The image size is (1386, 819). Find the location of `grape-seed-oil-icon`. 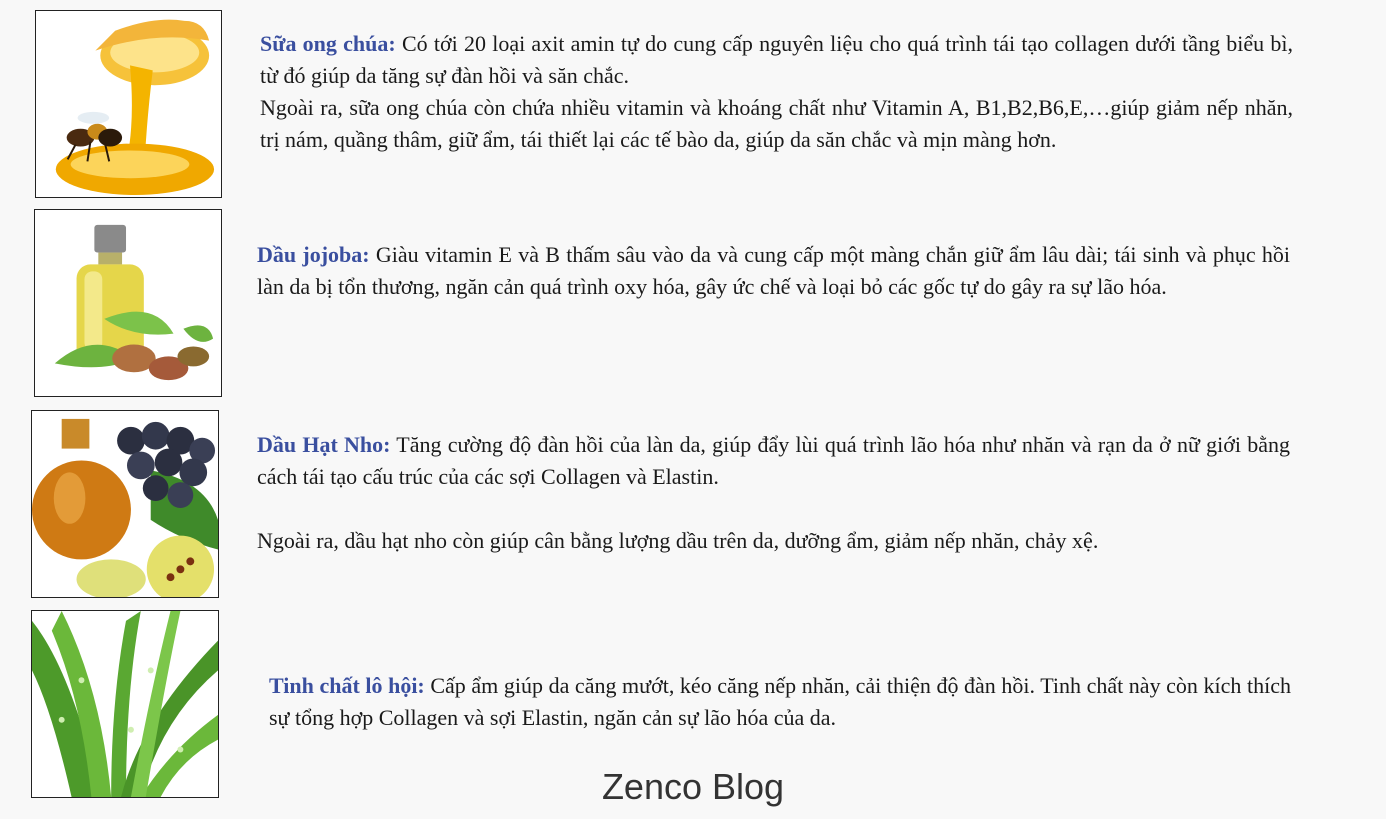

grape-seed-oil-icon is located at coordinates (125, 504).